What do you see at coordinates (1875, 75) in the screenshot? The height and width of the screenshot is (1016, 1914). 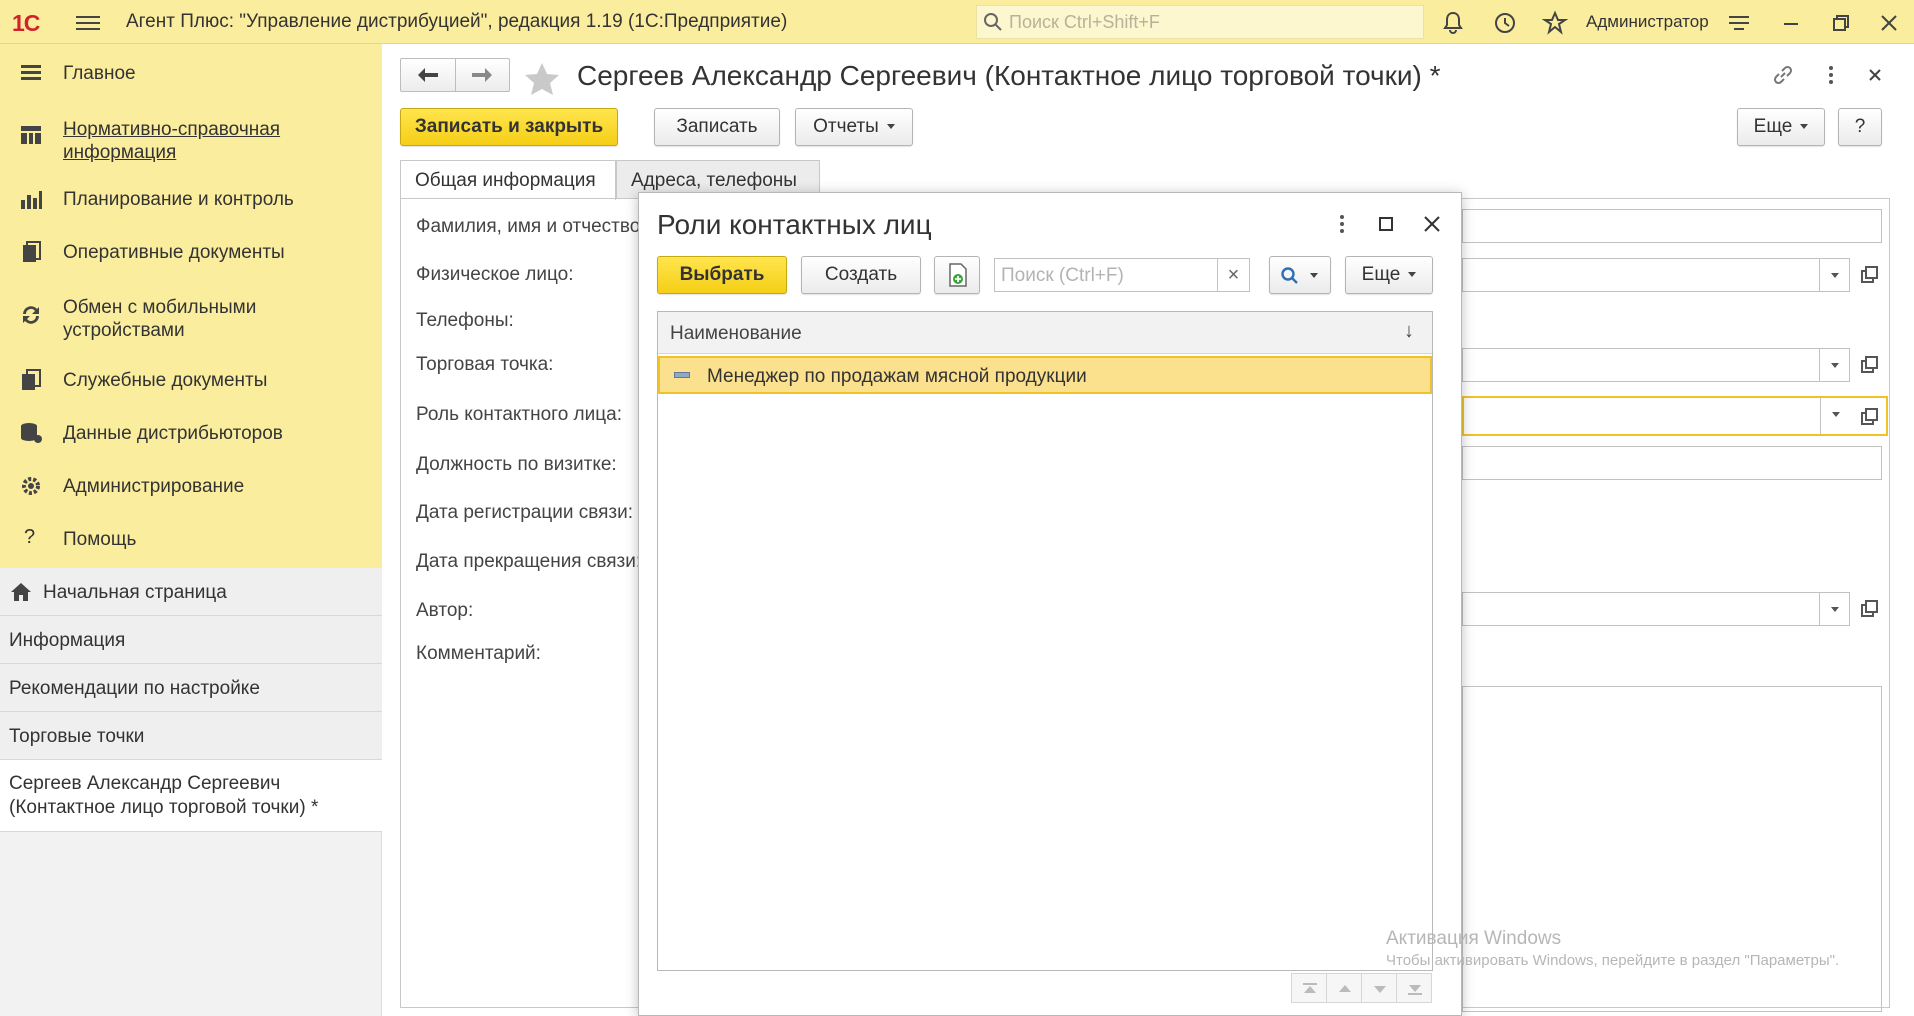 I see `close-form-icon` at bounding box center [1875, 75].